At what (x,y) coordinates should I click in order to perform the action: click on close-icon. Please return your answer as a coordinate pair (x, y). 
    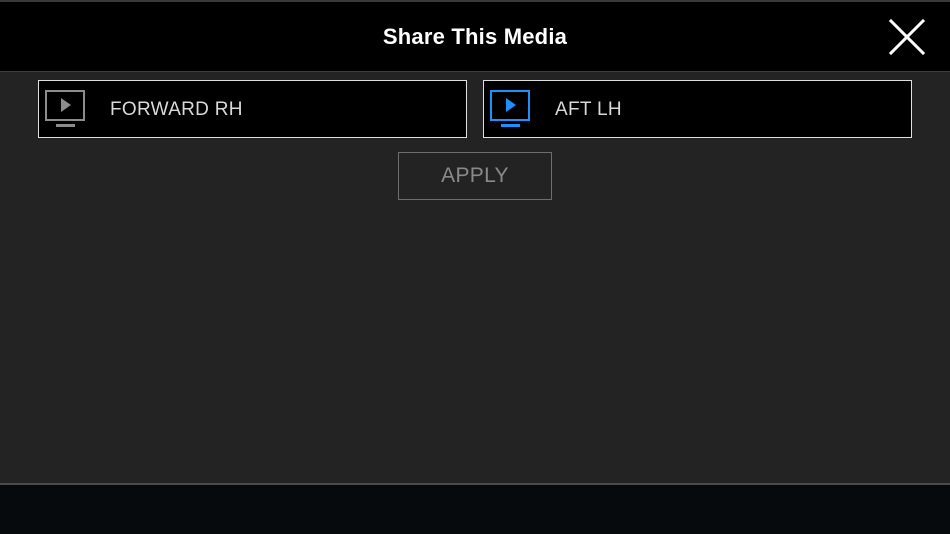
    Looking at the image, I should click on (907, 37).